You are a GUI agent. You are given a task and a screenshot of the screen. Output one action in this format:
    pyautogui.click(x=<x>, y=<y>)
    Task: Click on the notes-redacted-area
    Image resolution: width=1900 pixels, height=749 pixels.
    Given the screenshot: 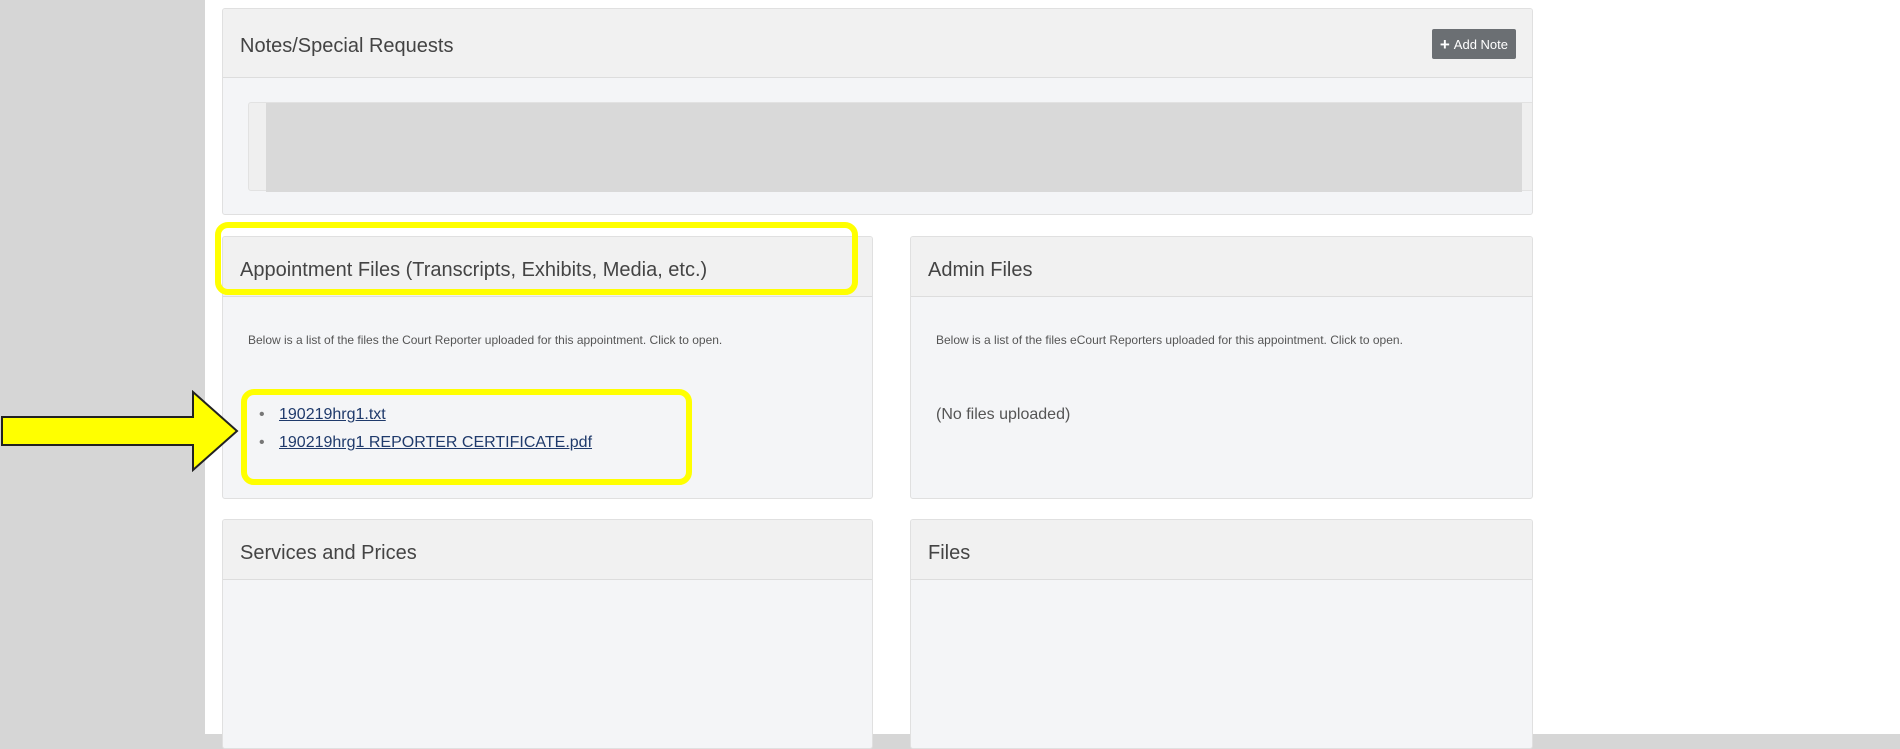 What is the action you would take?
    pyautogui.click(x=894, y=147)
    